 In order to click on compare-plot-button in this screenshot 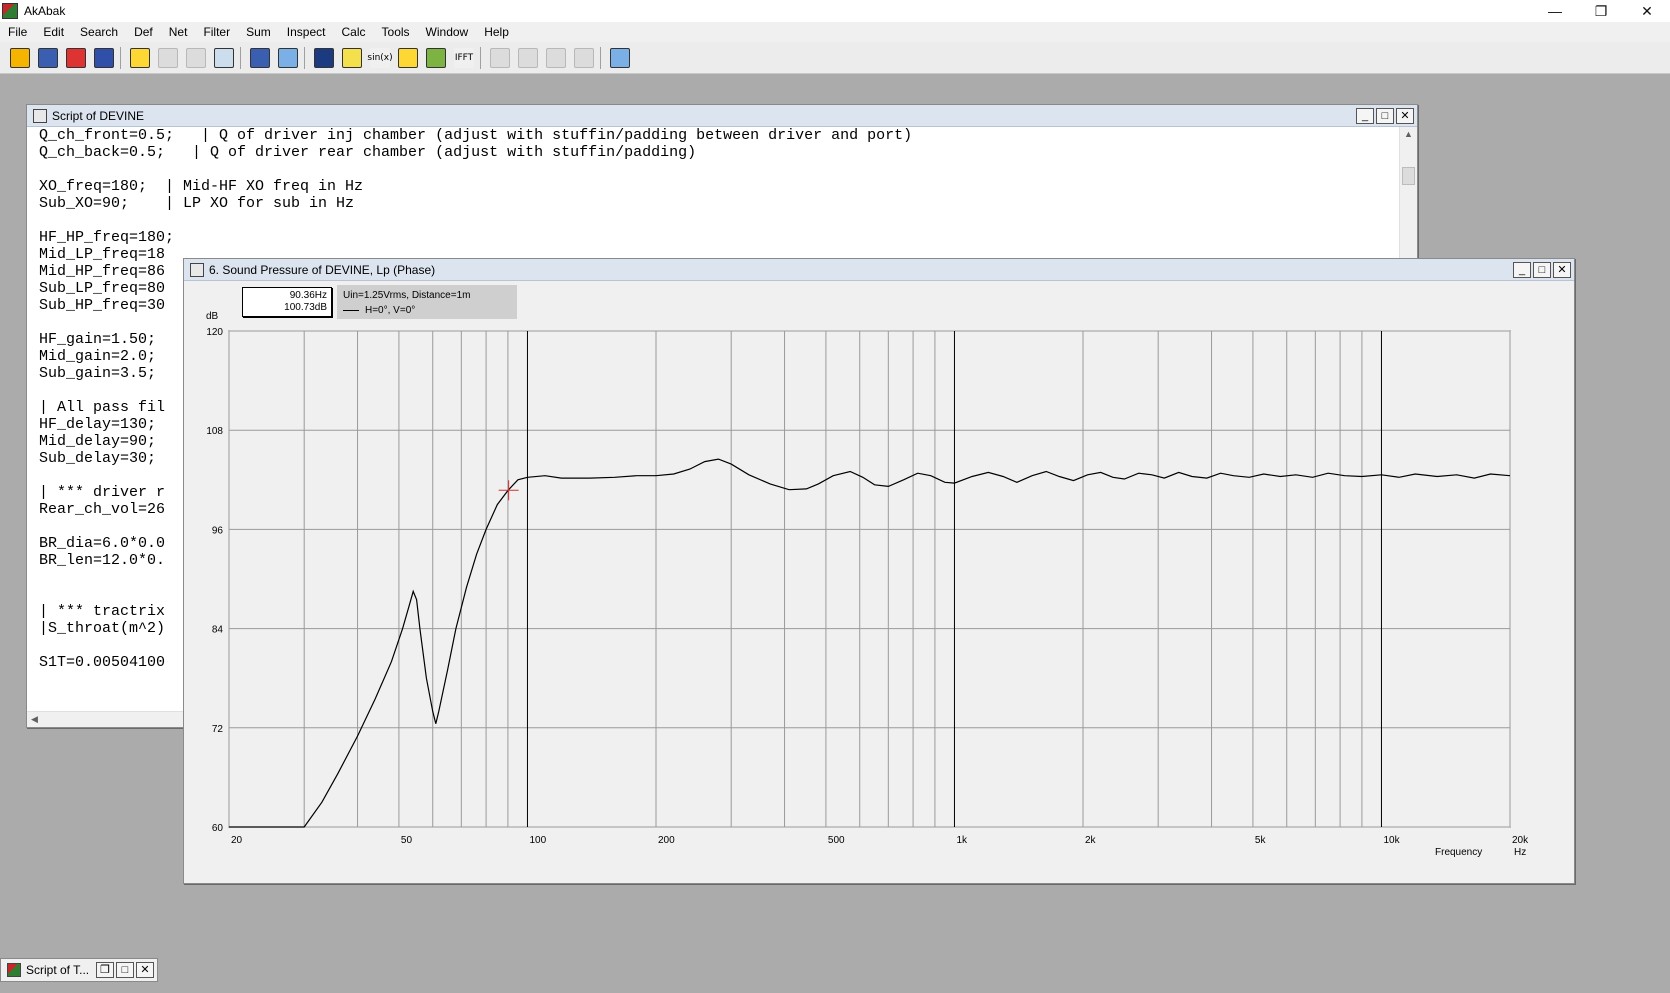, I will do `click(620, 58)`.